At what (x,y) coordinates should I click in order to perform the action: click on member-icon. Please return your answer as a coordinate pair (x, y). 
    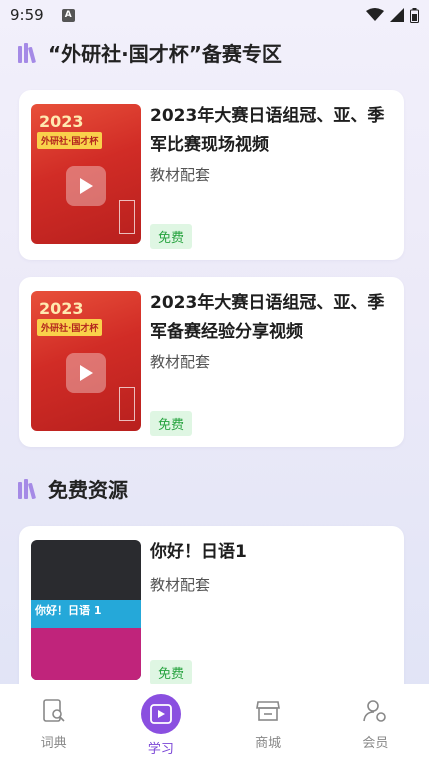
    Looking at the image, I should click on (375, 711).